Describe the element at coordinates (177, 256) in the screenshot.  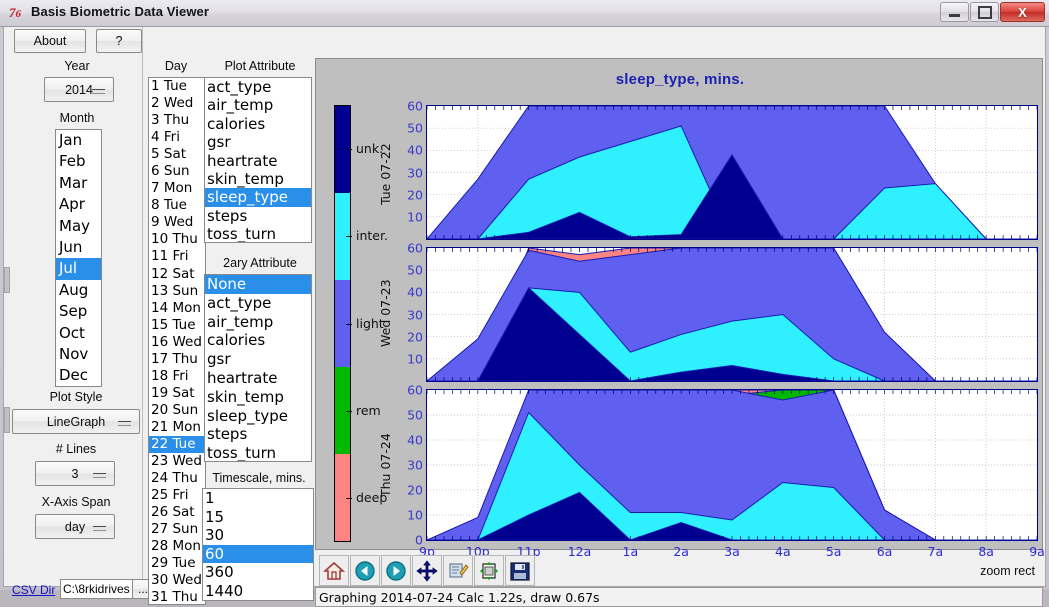
I see `day-list-item: 11 Fri` at that location.